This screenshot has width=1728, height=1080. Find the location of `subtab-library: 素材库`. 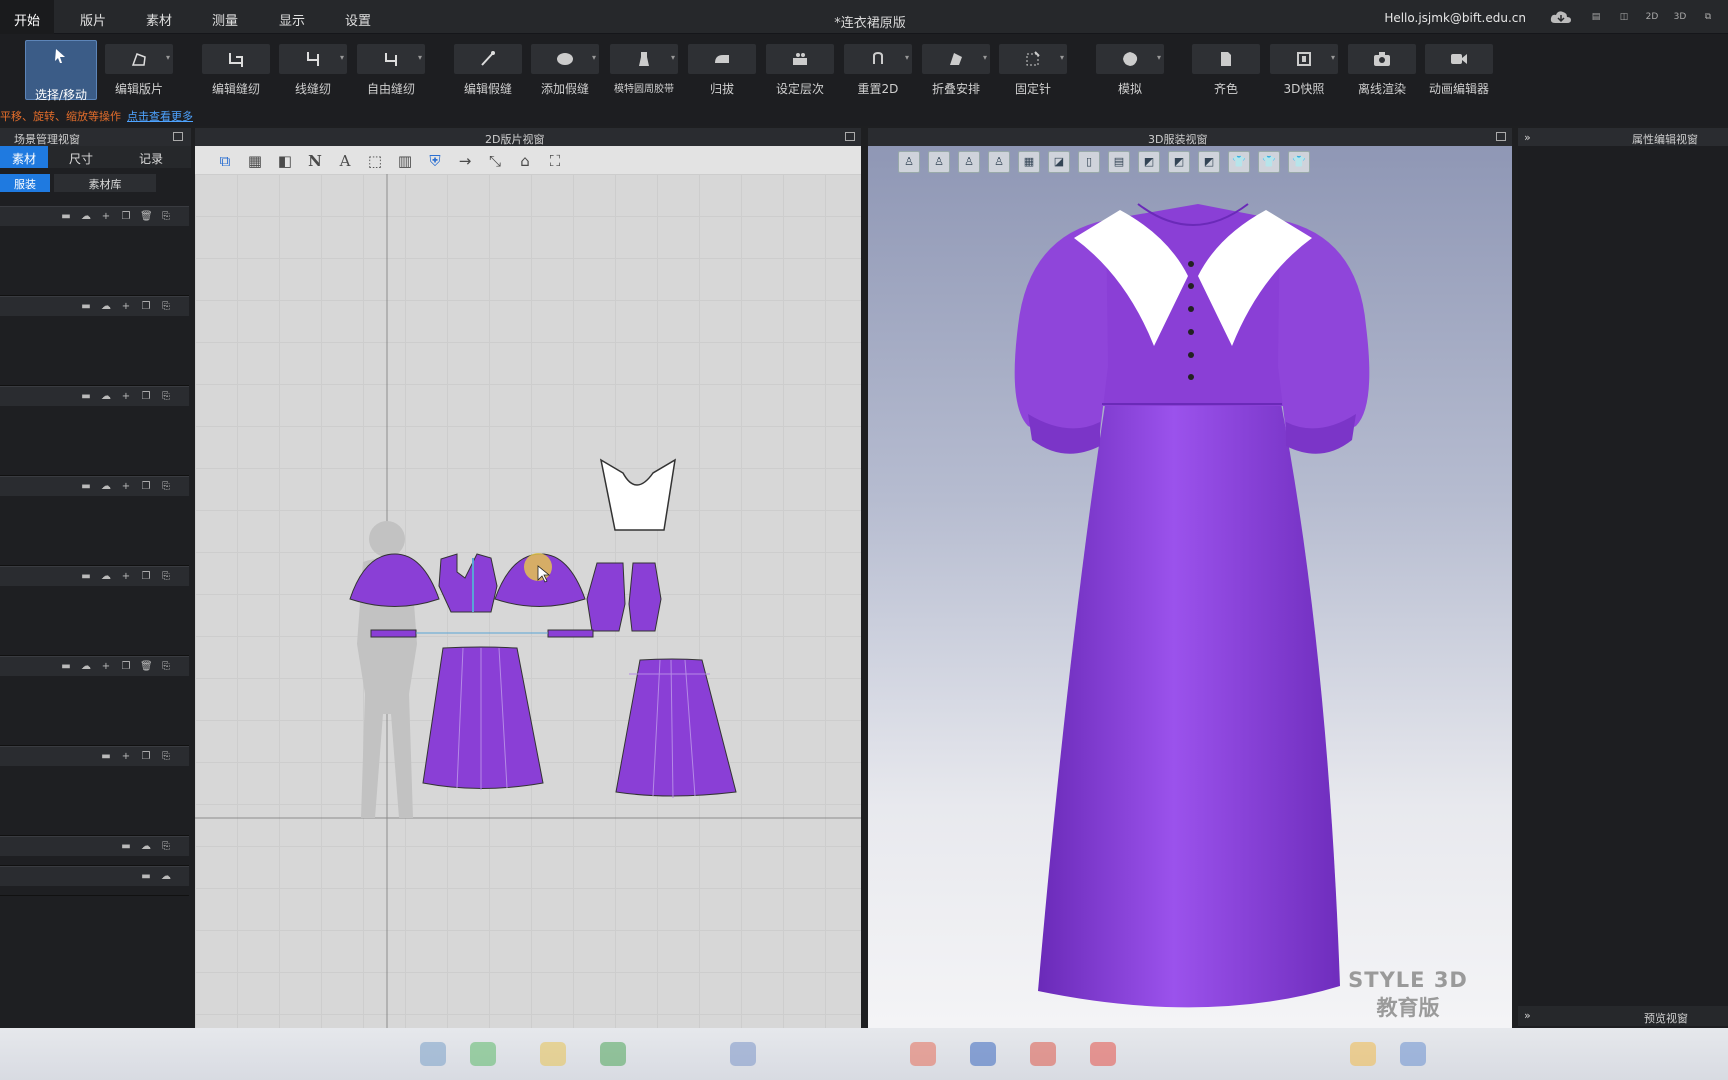

subtab-library: 素材库 is located at coordinates (105, 183).